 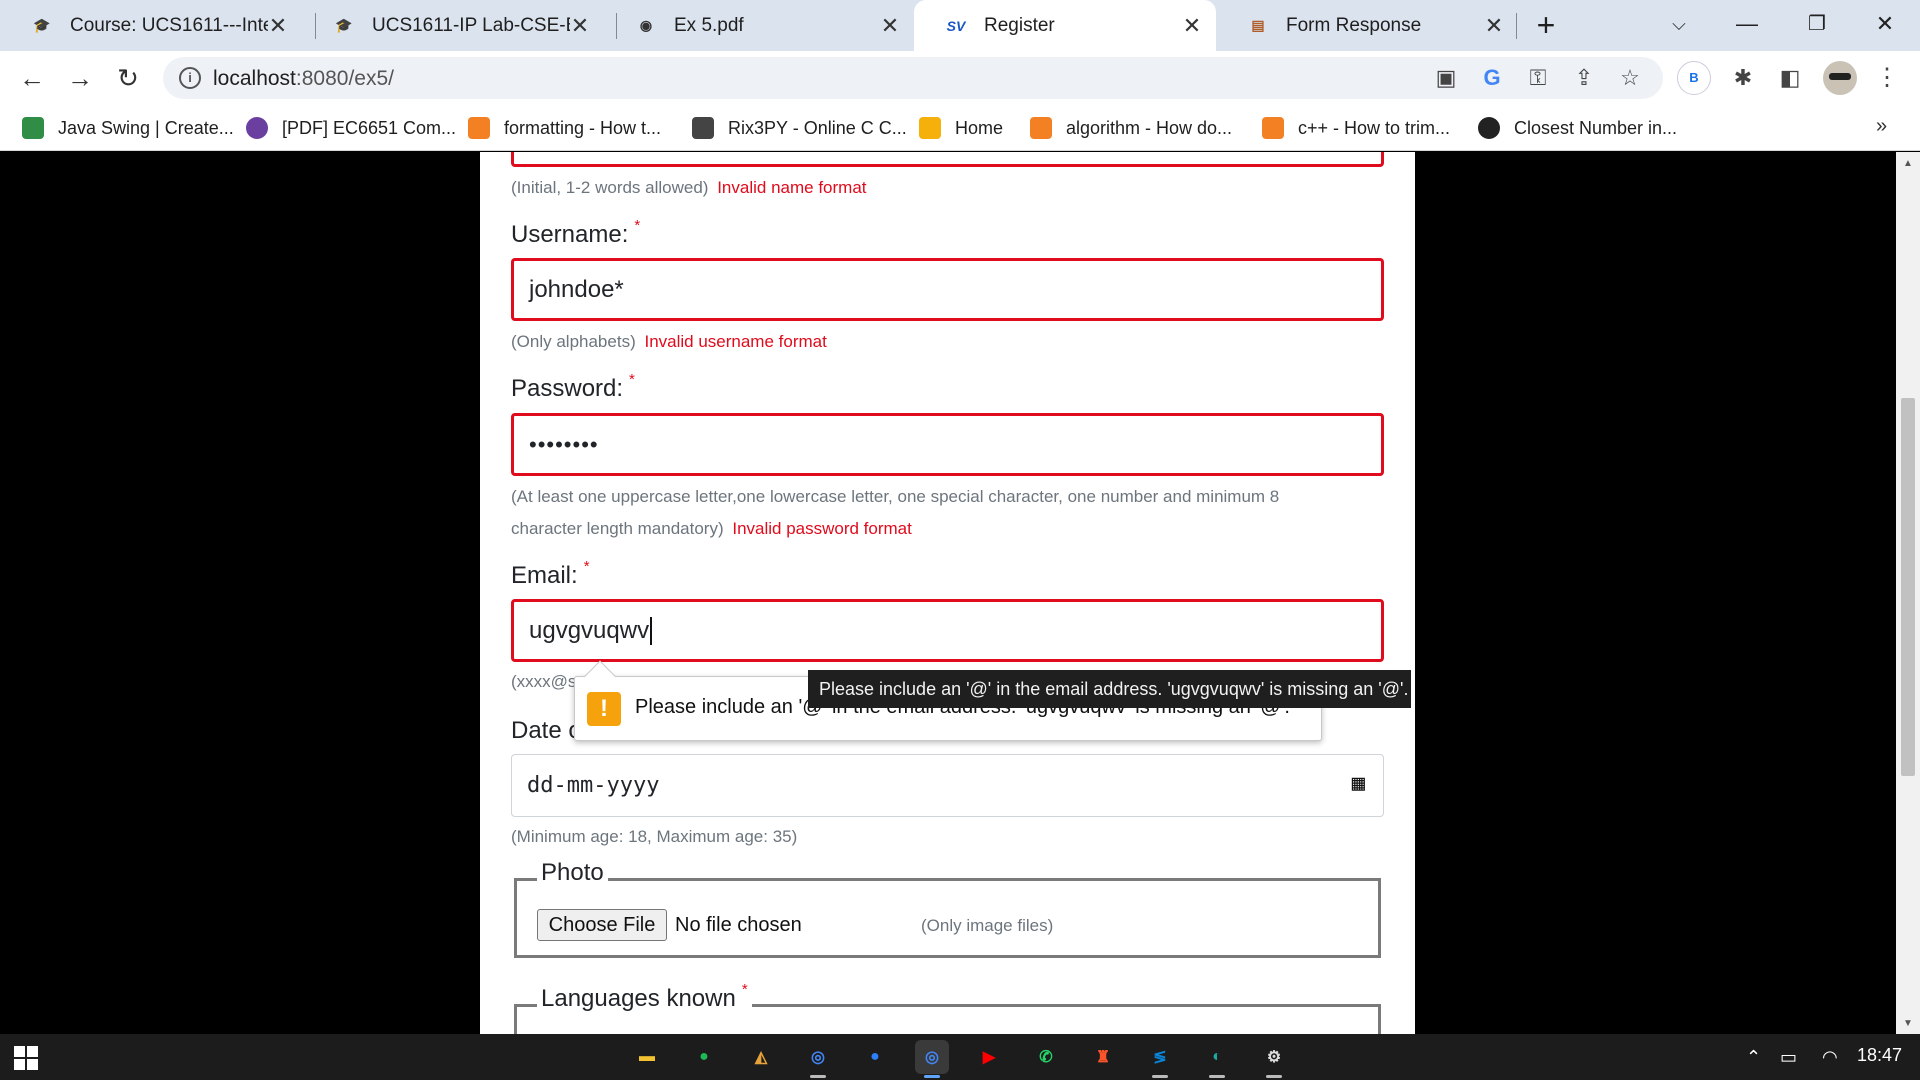 What do you see at coordinates (875, 1057) in the screenshot?
I see `spotify-alt-icon: ●` at bounding box center [875, 1057].